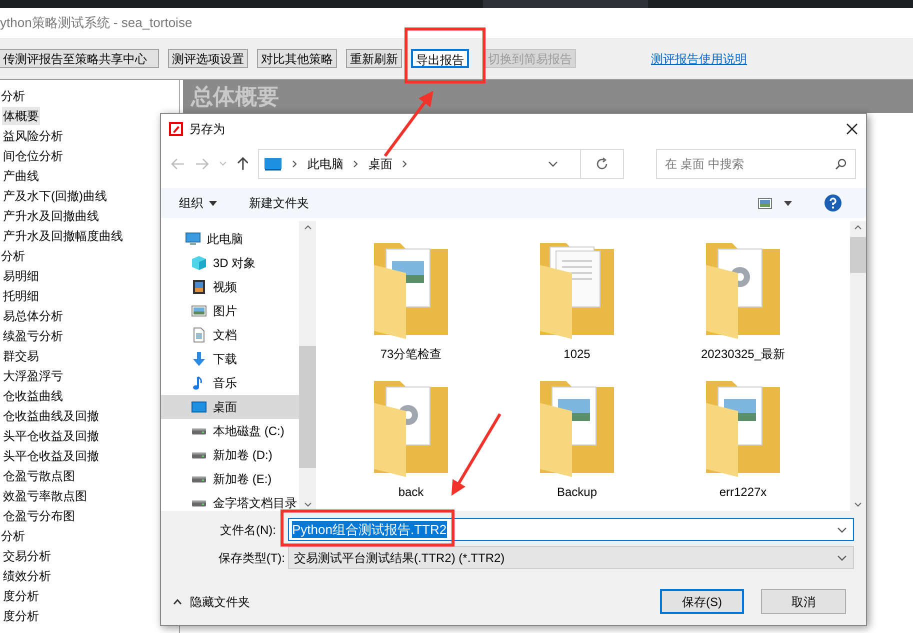  I want to click on computer-icon, so click(193, 239).